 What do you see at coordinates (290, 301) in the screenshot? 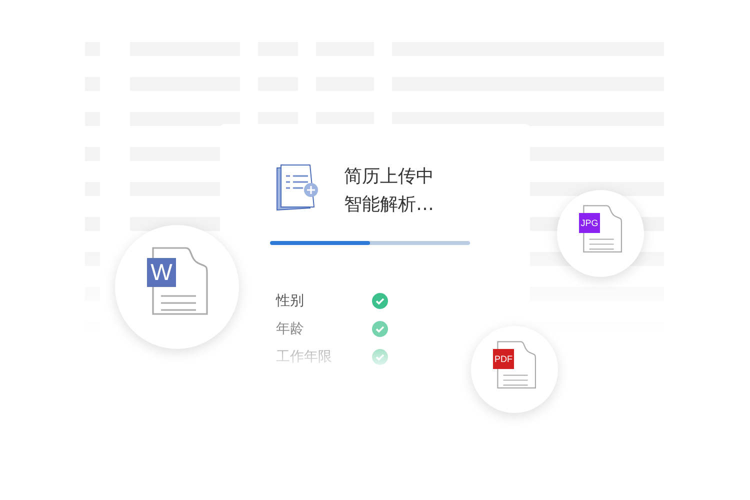
I see `field-label: 性别` at bounding box center [290, 301].